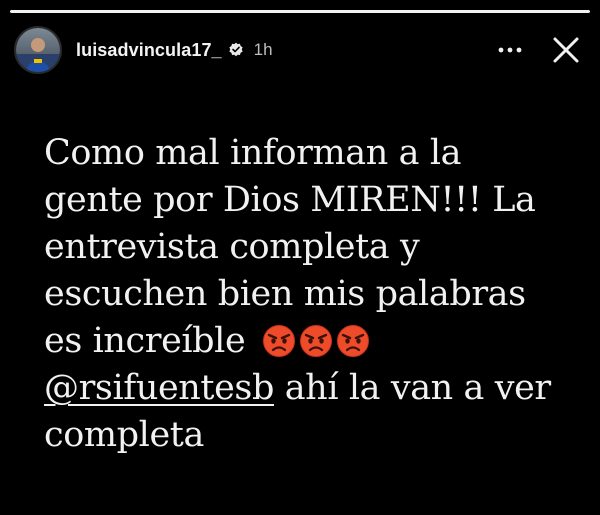 This screenshot has height=515, width=600. Describe the element at coordinates (124, 435) in the screenshot. I see `caption-line: completa` at that location.